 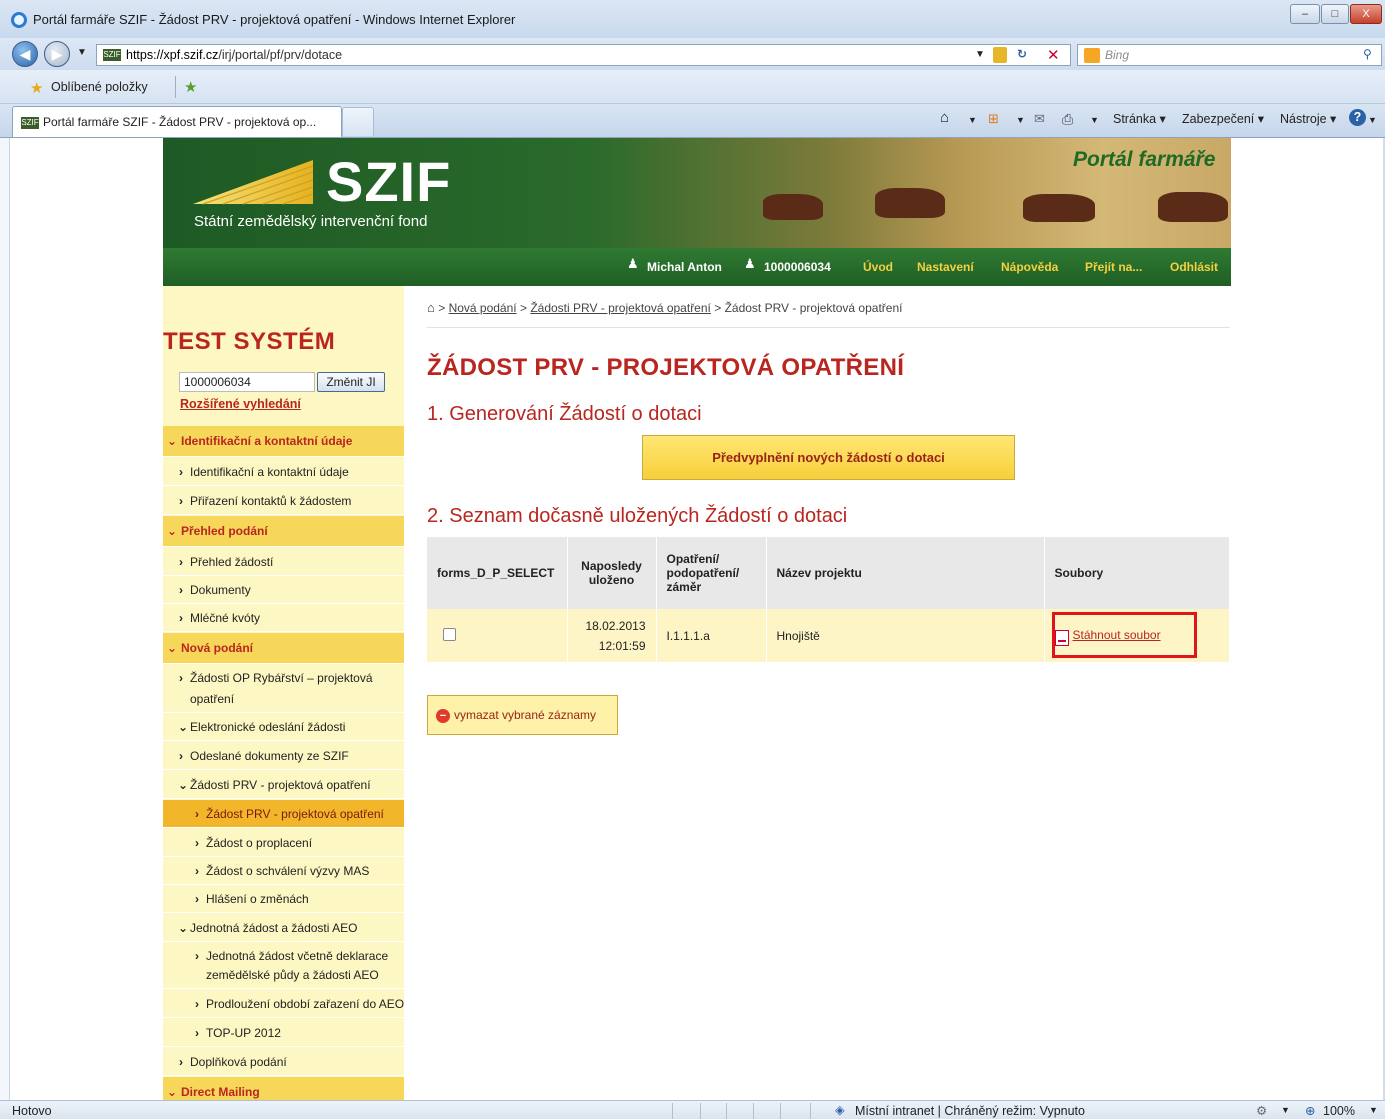 I want to click on sidebar-item-sent-documents: › Odeslané dokumenty ze SZIF, so click(x=283, y=756).